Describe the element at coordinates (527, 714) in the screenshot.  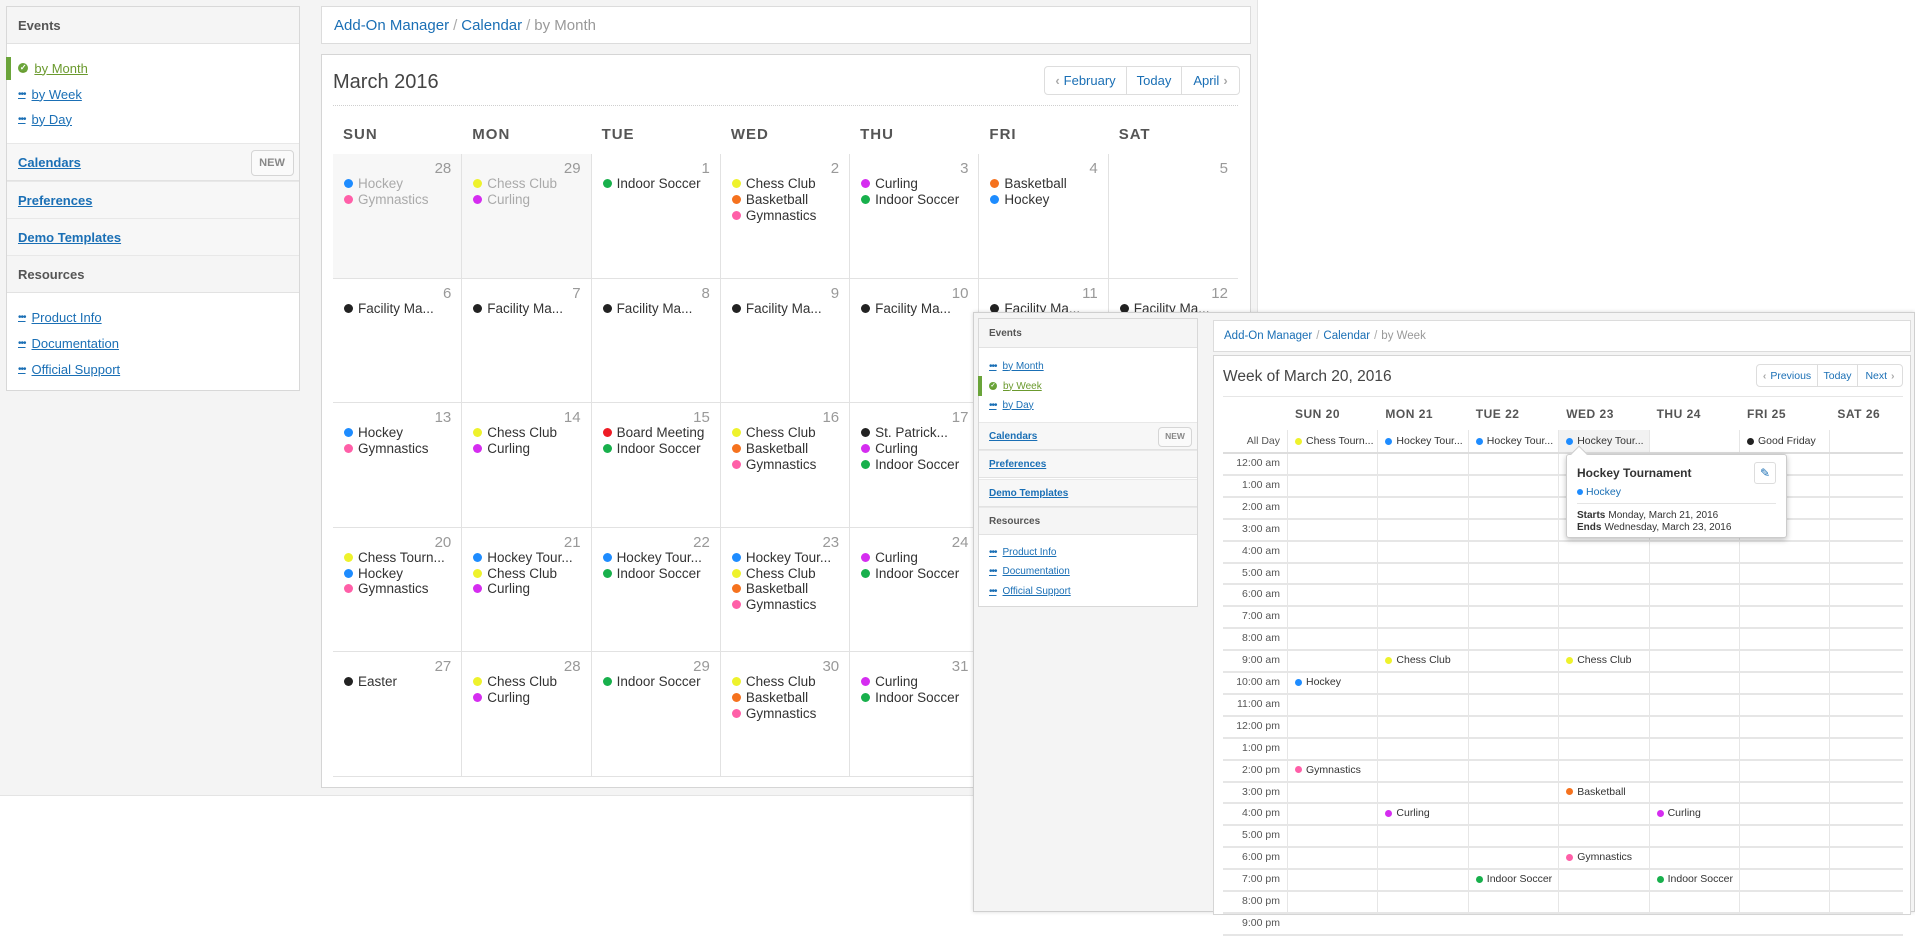
I see `day-cell: 28 Chess Club Curling` at that location.